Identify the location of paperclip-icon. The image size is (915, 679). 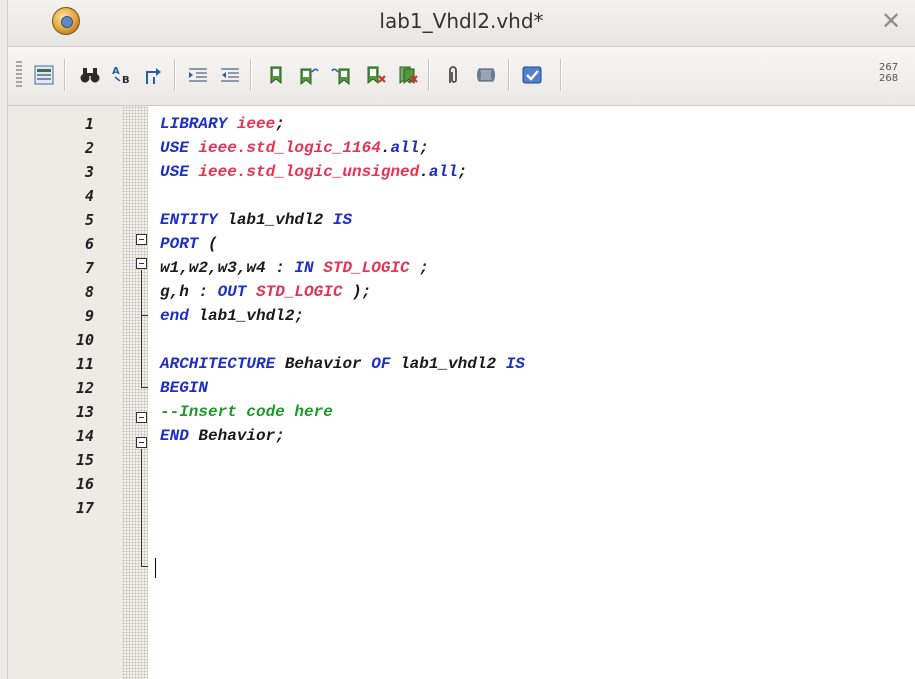
(452, 75).